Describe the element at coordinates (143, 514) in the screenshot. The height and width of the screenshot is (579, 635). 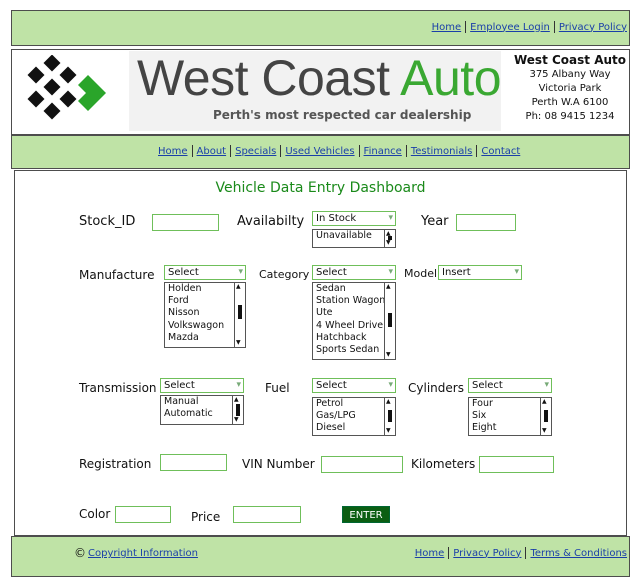
I see `color-input` at that location.